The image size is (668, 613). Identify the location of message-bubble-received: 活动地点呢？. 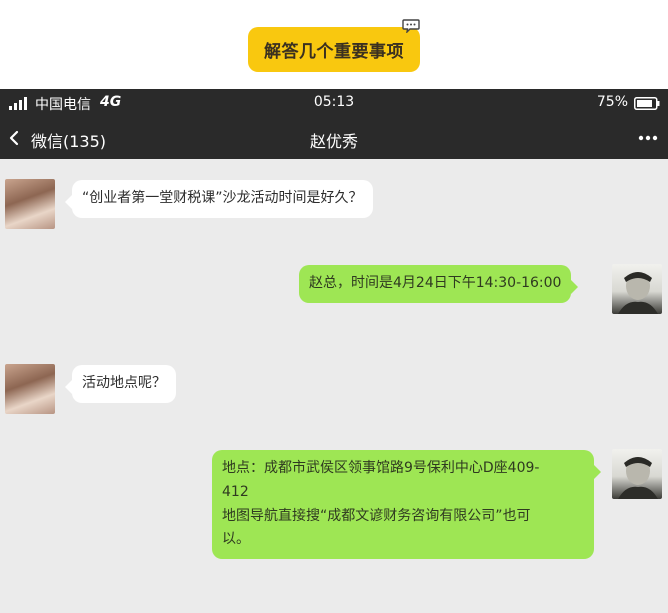
(120, 384).